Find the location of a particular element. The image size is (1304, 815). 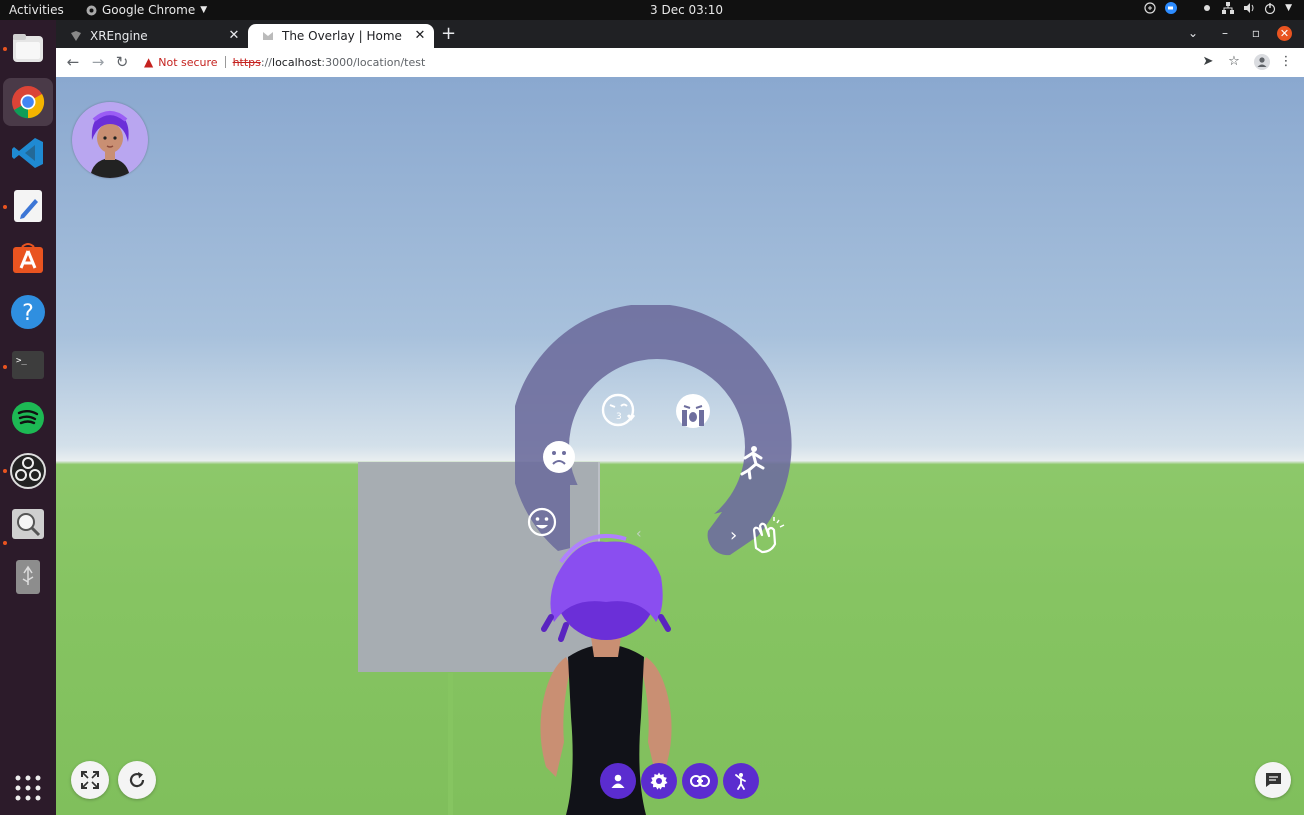

app-menu-label: Google Chrome is located at coordinates (149, 10).